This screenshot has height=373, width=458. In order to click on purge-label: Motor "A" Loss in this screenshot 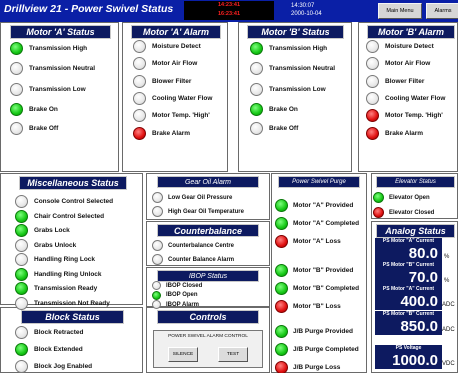, I will do `click(317, 241)`.